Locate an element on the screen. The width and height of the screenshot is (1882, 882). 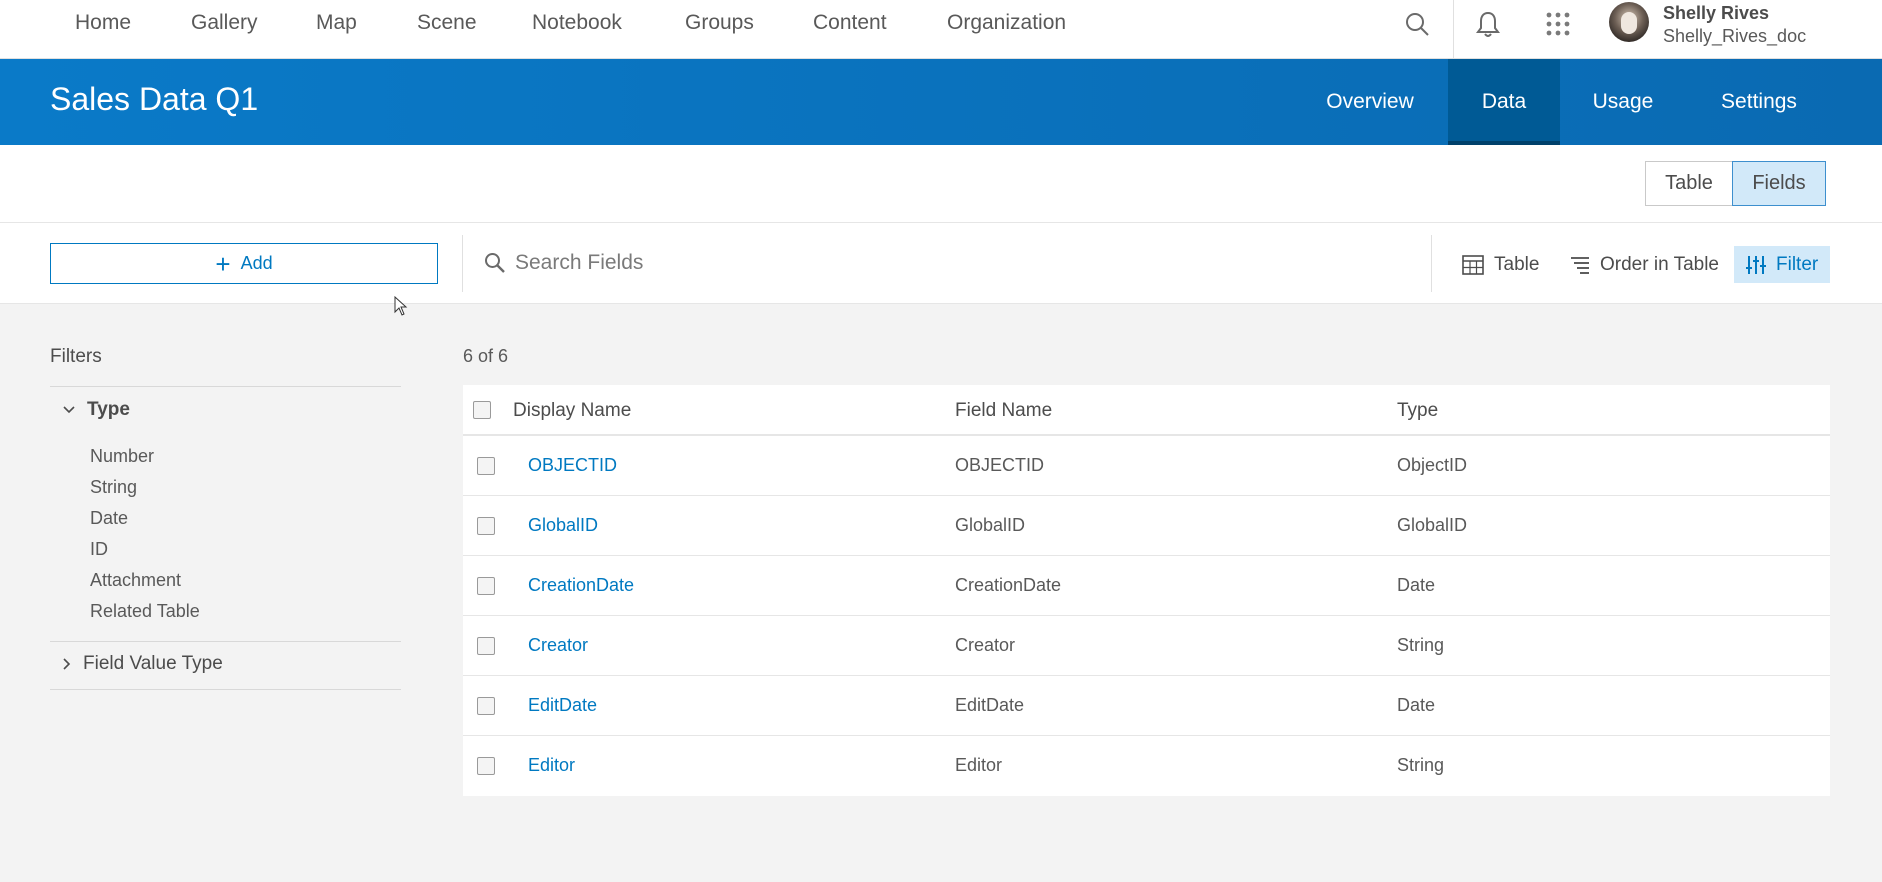
select-all-checkbox is located at coordinates (482, 410).